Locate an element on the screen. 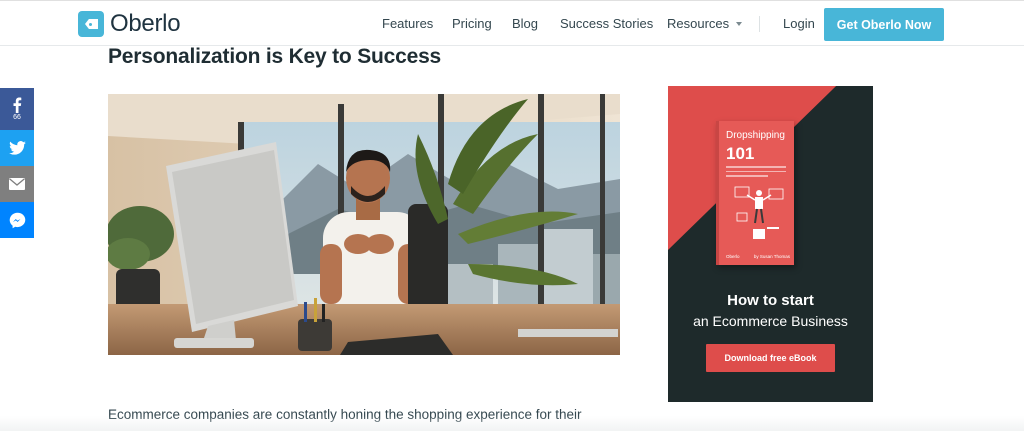 The width and height of the screenshot is (1024, 431). share-messenger-button is located at coordinates (17, 220).